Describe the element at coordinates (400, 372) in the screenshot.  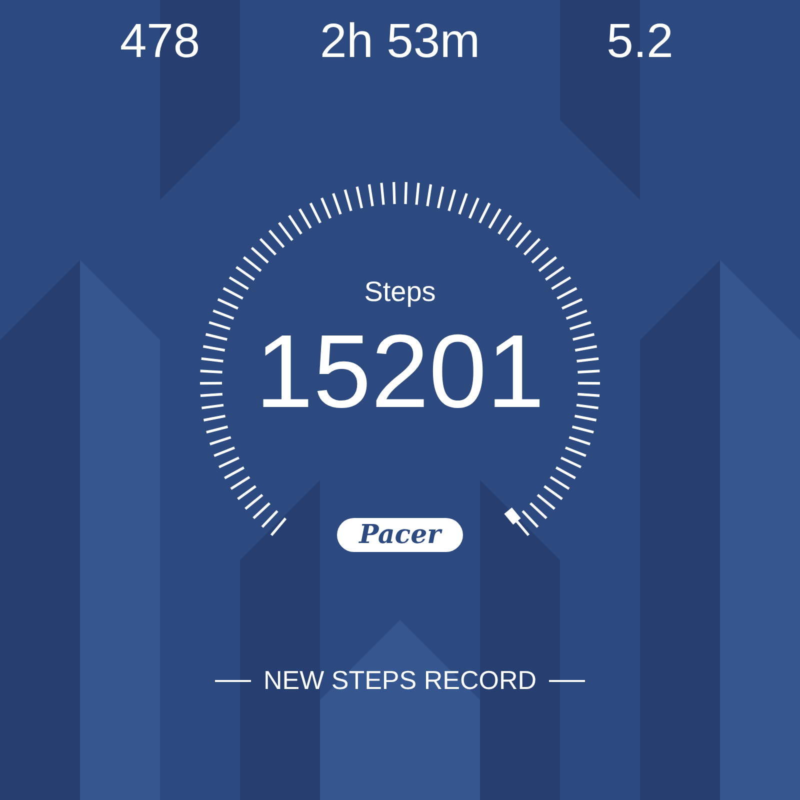
I see `steps-count: 15201` at that location.